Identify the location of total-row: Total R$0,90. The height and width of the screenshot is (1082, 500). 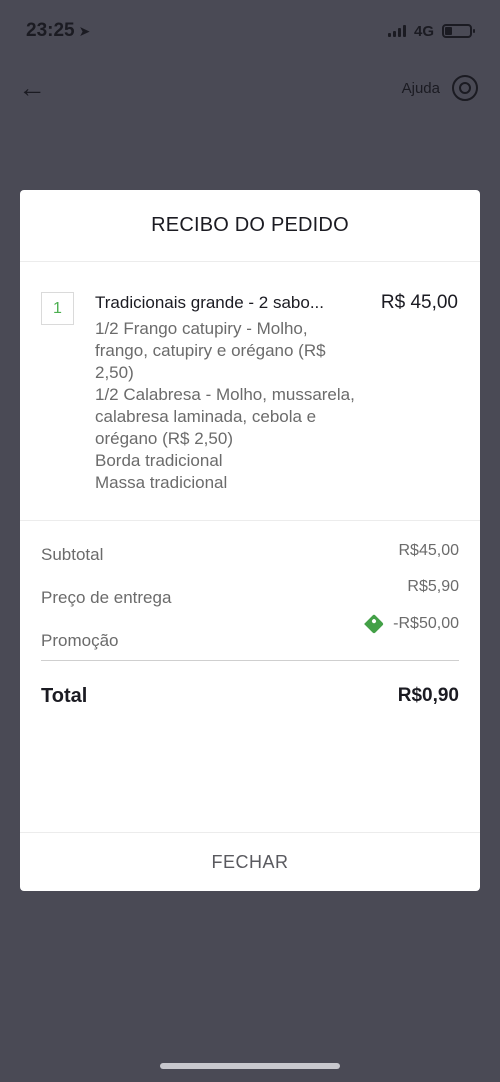
(250, 684).